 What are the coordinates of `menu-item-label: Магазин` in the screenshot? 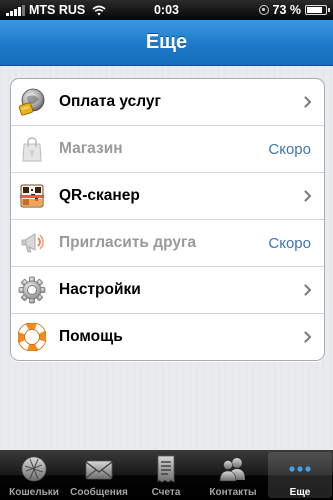 It's located at (91, 148).